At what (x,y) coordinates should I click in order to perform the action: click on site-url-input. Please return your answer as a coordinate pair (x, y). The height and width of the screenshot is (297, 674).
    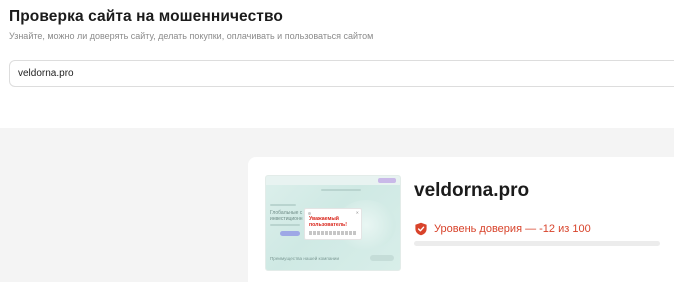
    Looking at the image, I should click on (318, 73).